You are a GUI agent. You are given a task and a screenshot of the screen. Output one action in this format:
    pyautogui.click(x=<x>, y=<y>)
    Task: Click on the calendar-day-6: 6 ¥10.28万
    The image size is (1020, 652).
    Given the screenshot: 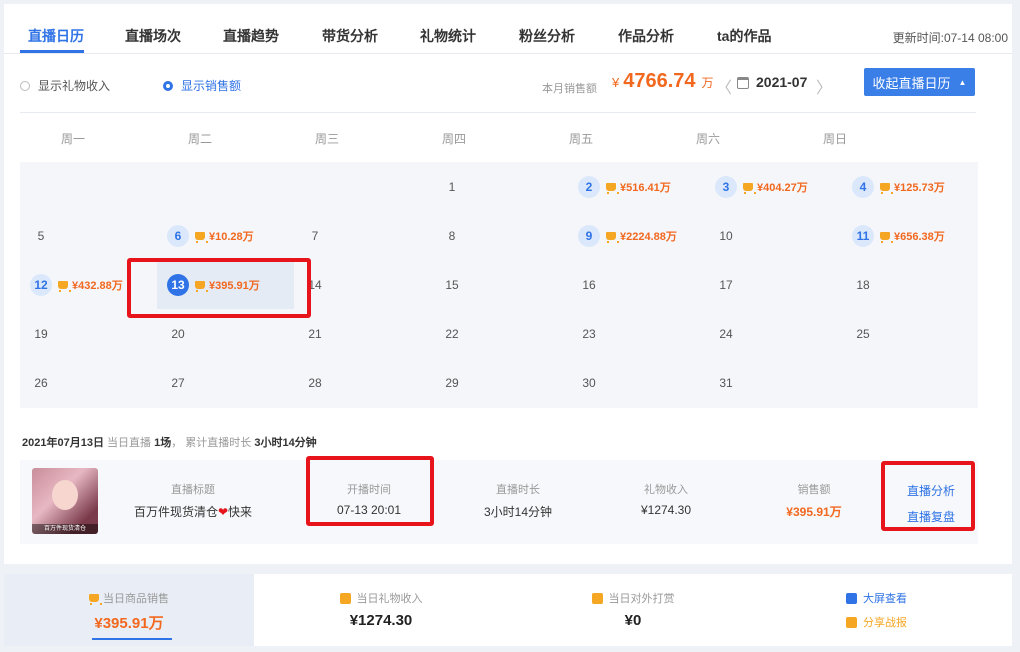 What is the action you would take?
    pyautogui.click(x=225, y=235)
    